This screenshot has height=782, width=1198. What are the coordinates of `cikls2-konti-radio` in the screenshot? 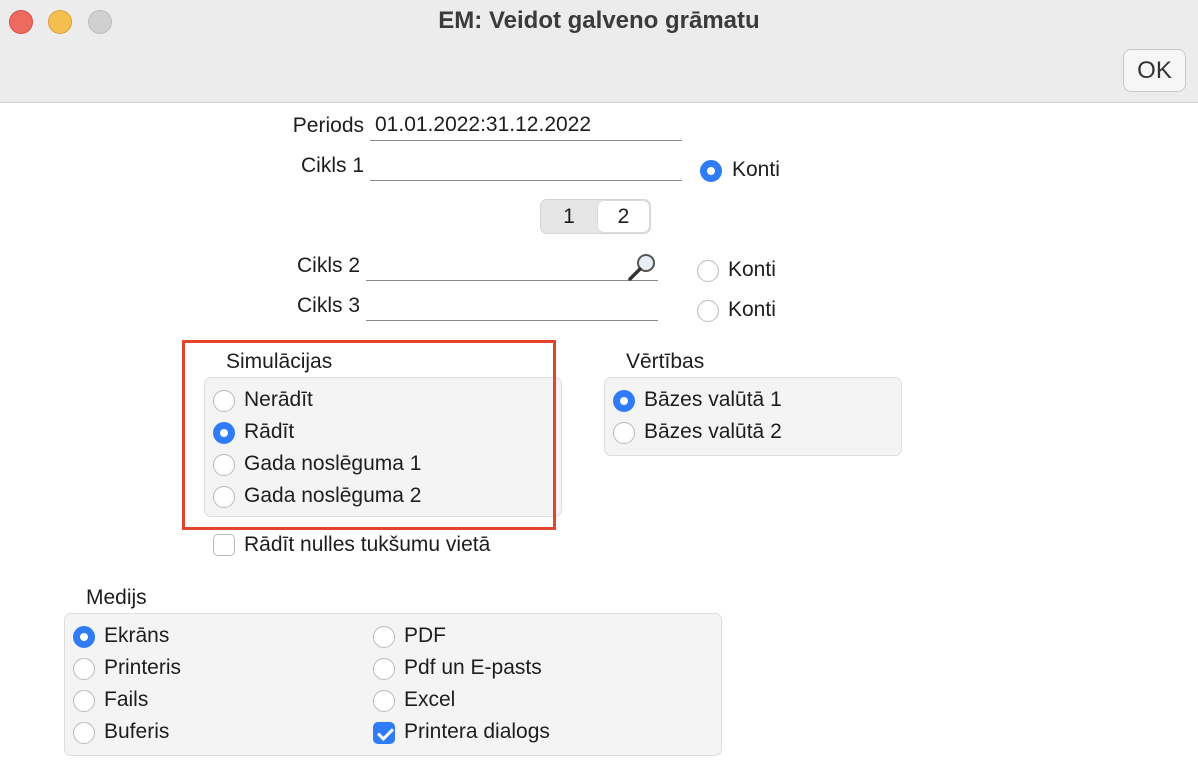 It's located at (708, 271).